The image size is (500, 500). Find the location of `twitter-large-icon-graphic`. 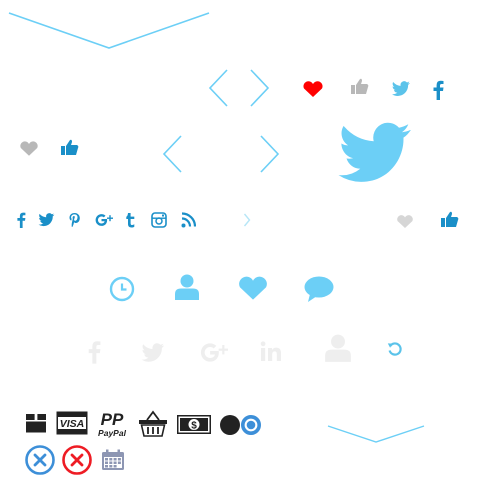

twitter-large-icon-graphic is located at coordinates (374, 152).